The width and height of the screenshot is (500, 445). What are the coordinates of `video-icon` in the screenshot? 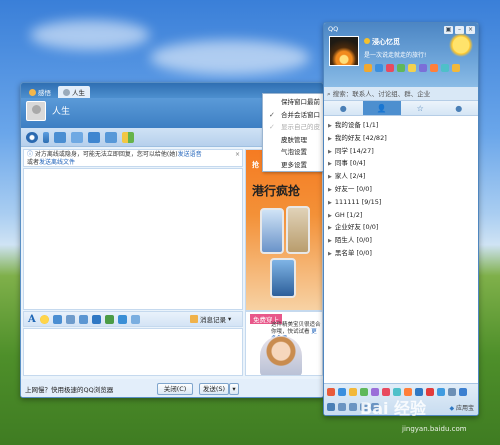 It's located at (445, 68).